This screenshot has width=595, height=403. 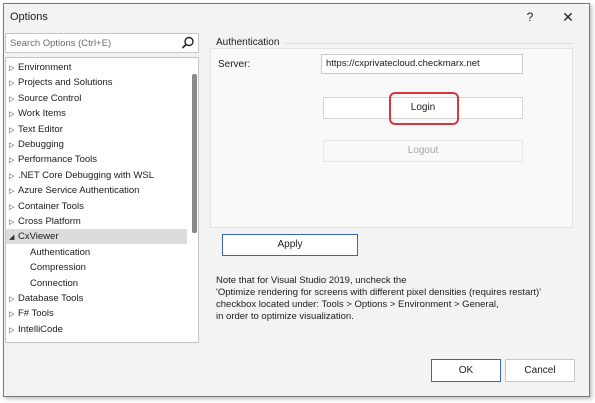 I want to click on tree-item-label: .NET Core Debugging with WSL, so click(x=86, y=175).